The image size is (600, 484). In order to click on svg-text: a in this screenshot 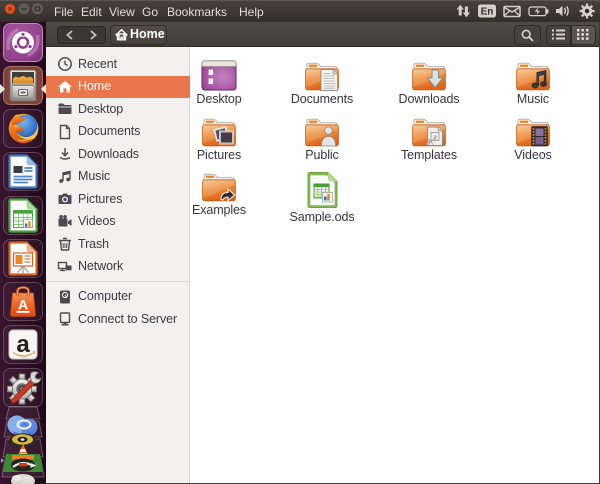, I will do `click(23, 344)`.